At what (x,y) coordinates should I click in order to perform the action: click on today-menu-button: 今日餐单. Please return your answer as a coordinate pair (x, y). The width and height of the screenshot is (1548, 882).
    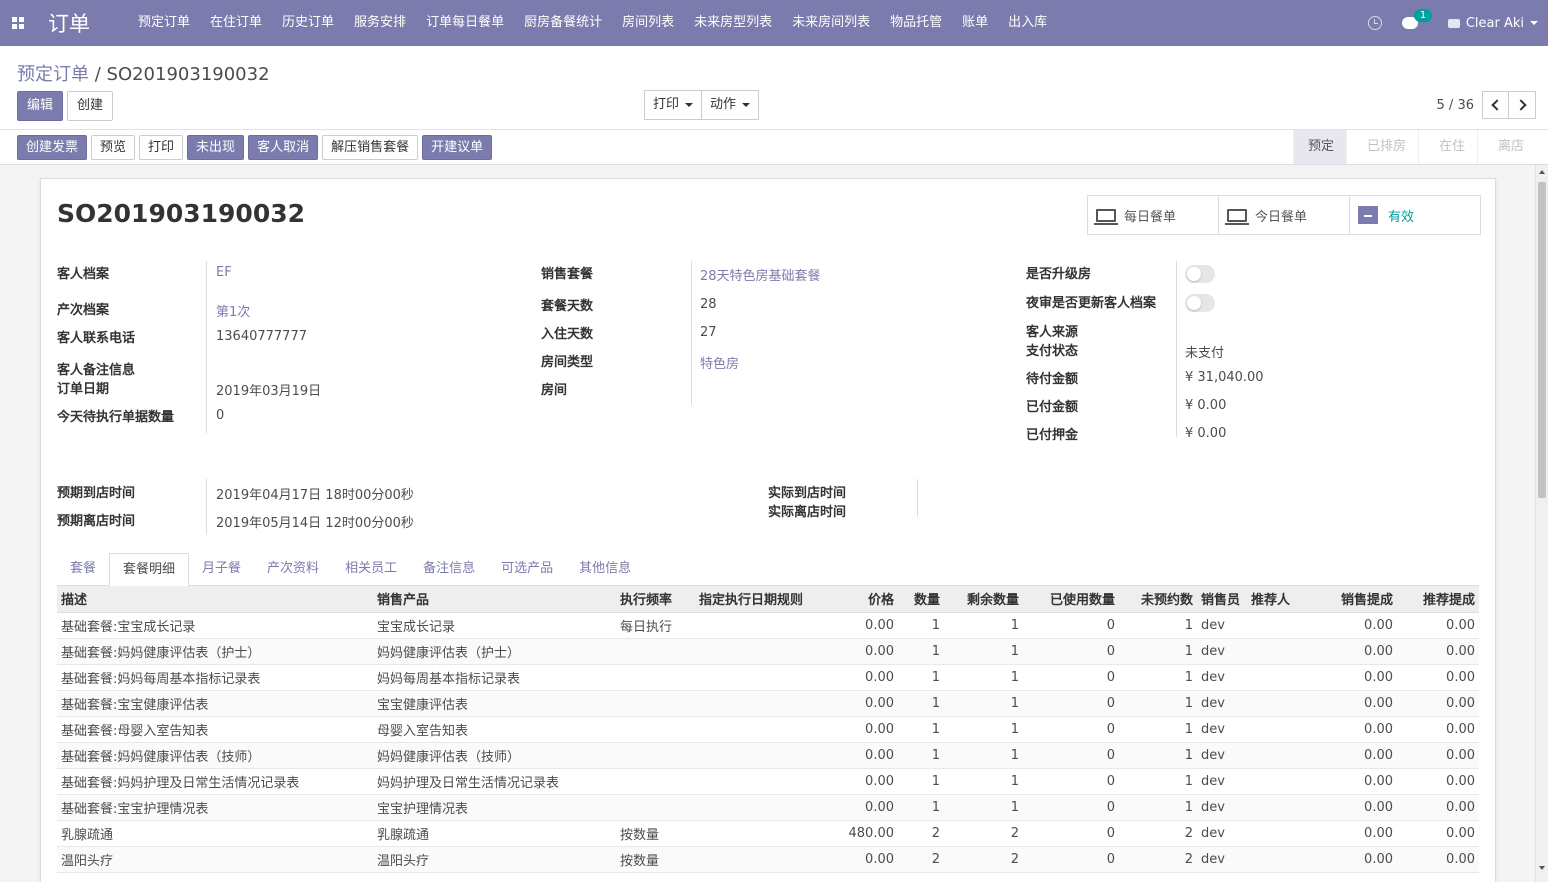
    Looking at the image, I should click on (1284, 215).